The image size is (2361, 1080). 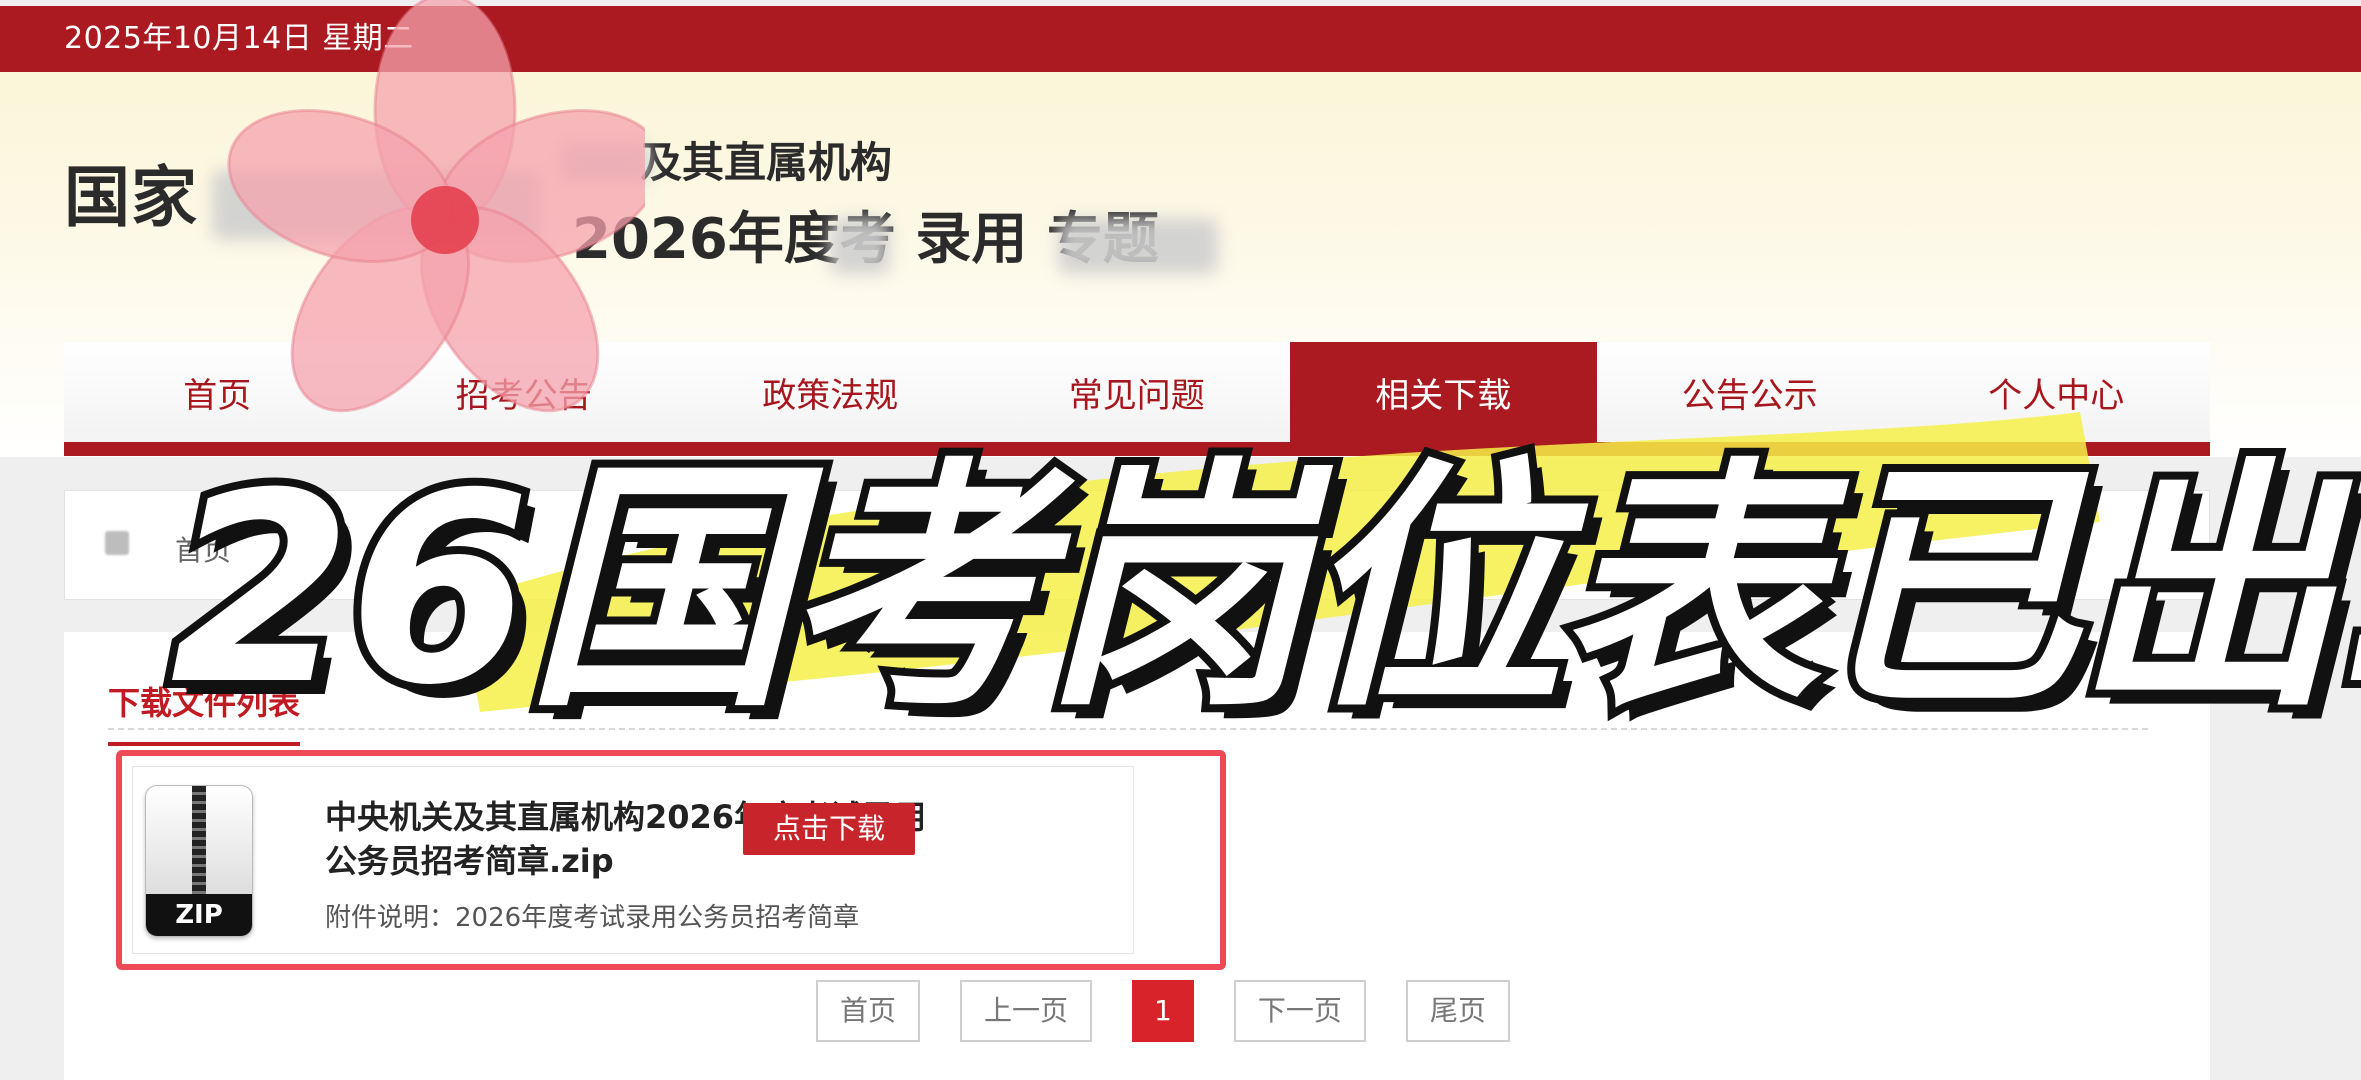 What do you see at coordinates (1137, 392) in the screenshot?
I see `nav-faq: 常见问题` at bounding box center [1137, 392].